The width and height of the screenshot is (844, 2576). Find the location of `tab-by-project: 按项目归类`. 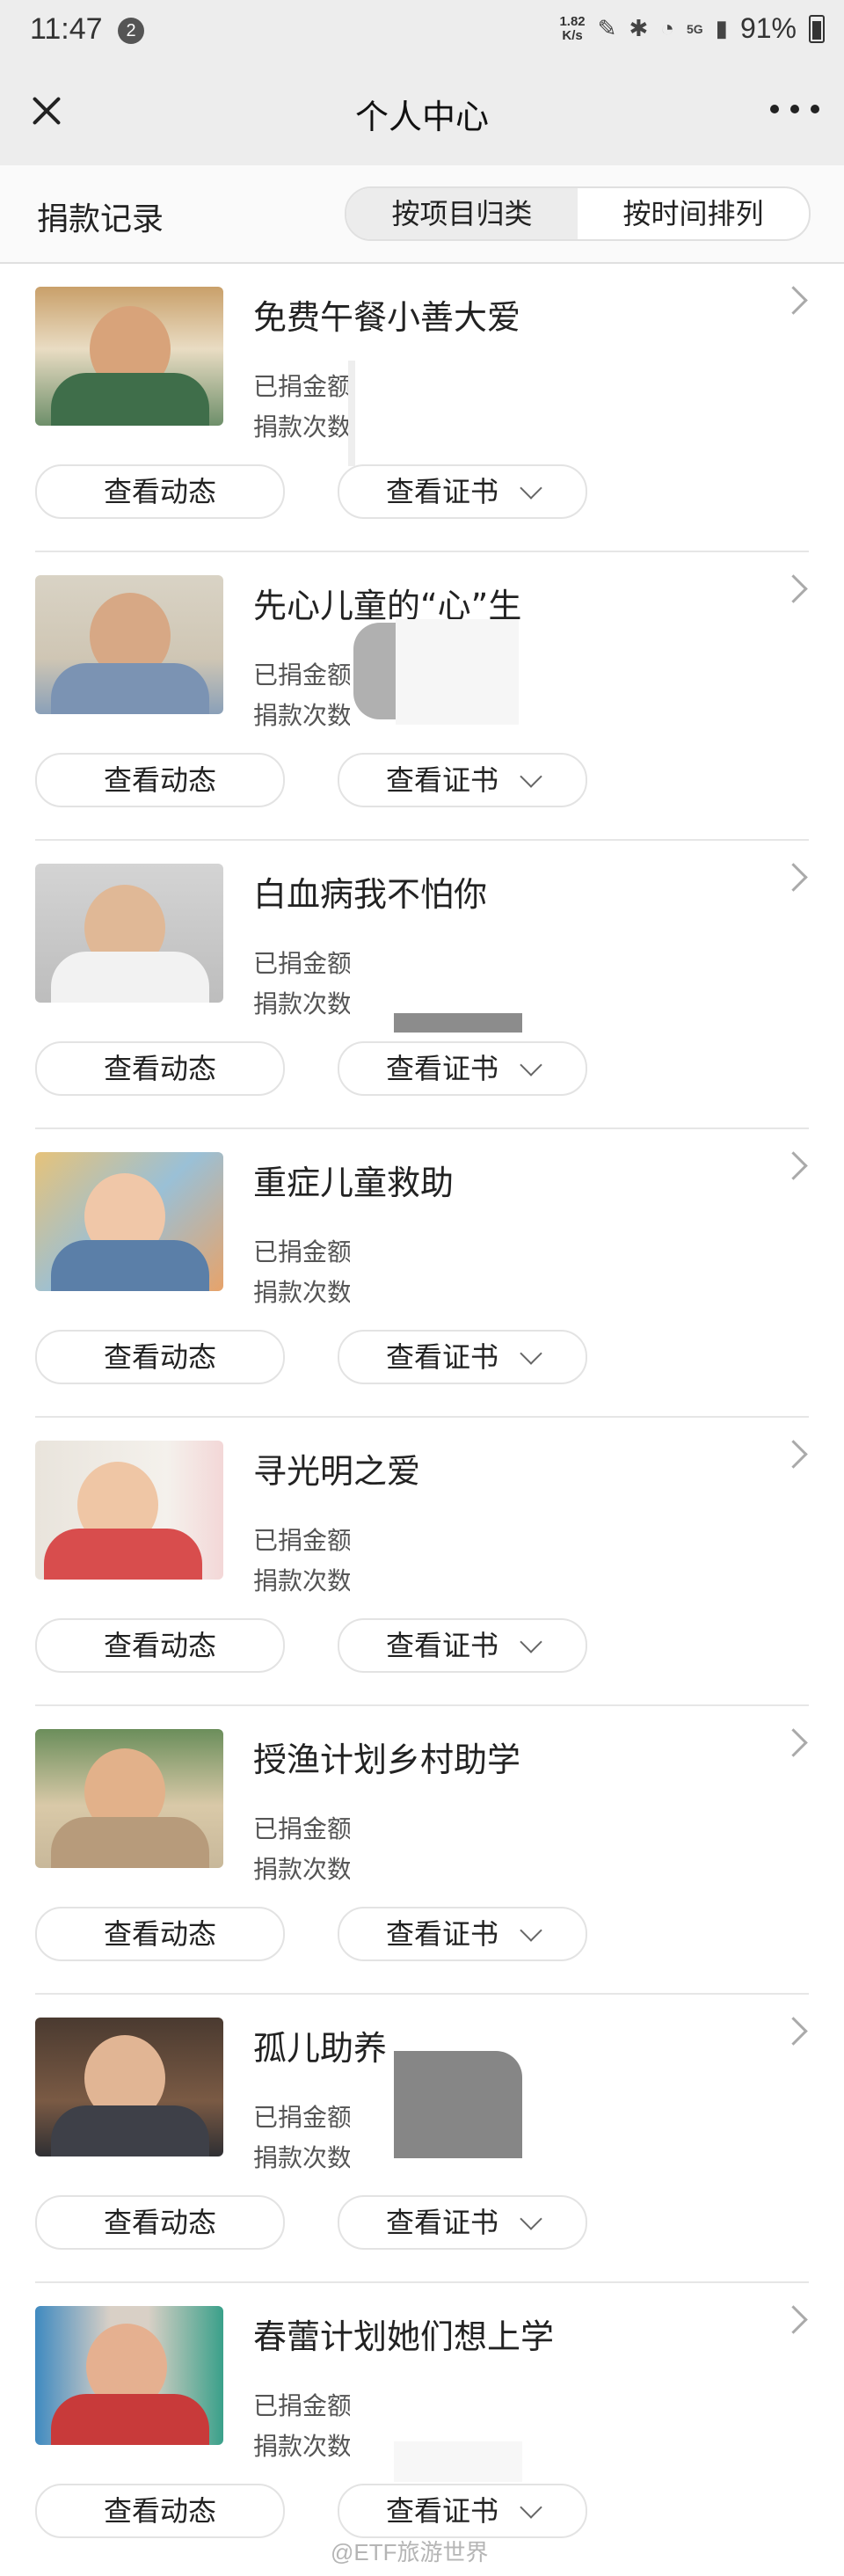

tab-by-project: 按项目归类 is located at coordinates (462, 213).